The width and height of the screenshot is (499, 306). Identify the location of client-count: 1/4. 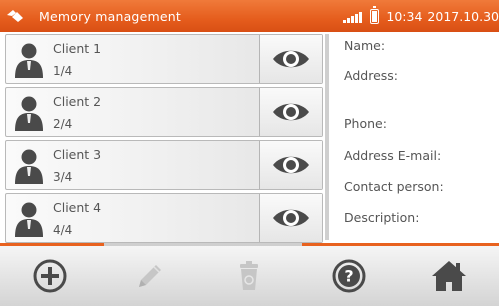
(63, 70).